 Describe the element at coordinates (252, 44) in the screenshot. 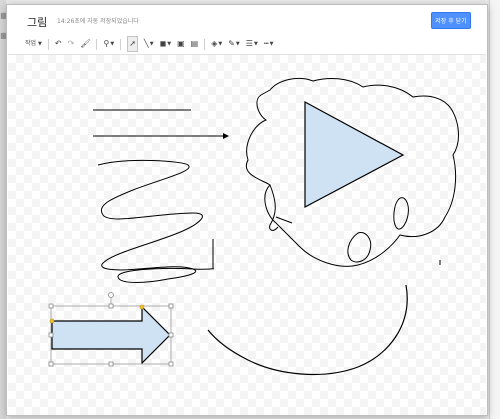

I see `line-weight-icon: ☰ ▼` at that location.